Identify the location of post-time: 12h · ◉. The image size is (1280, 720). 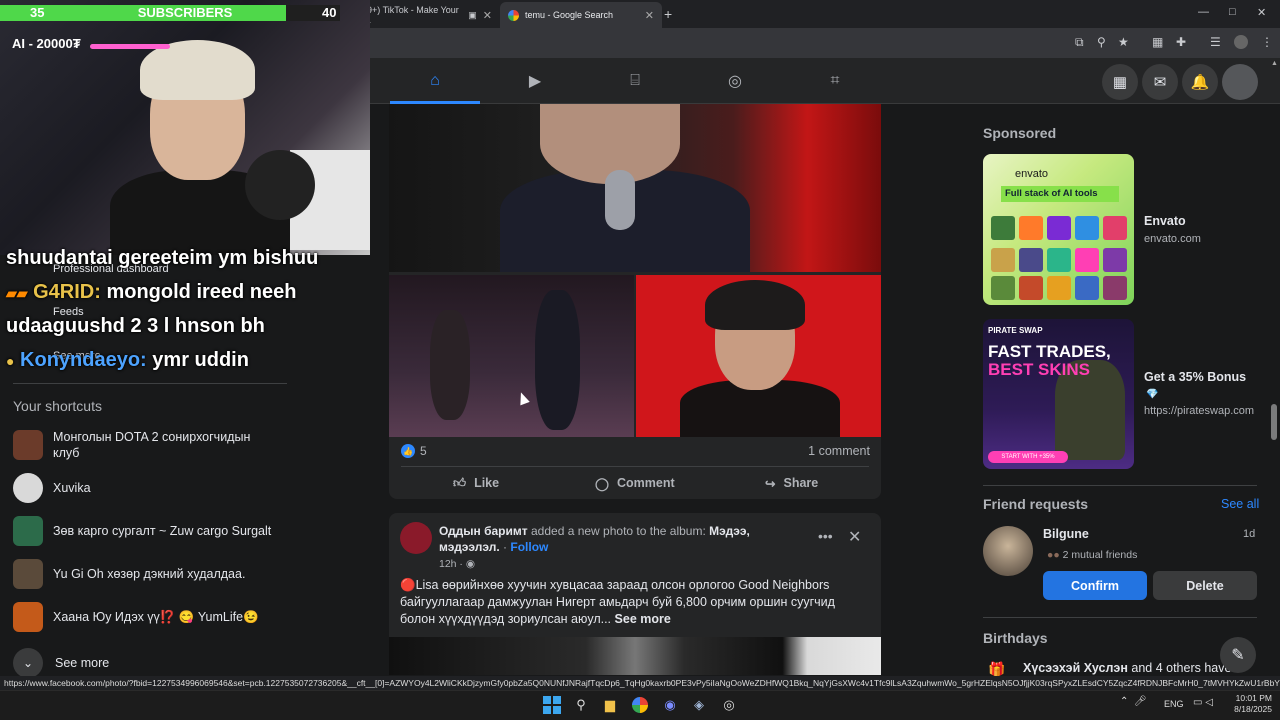
(457, 564).